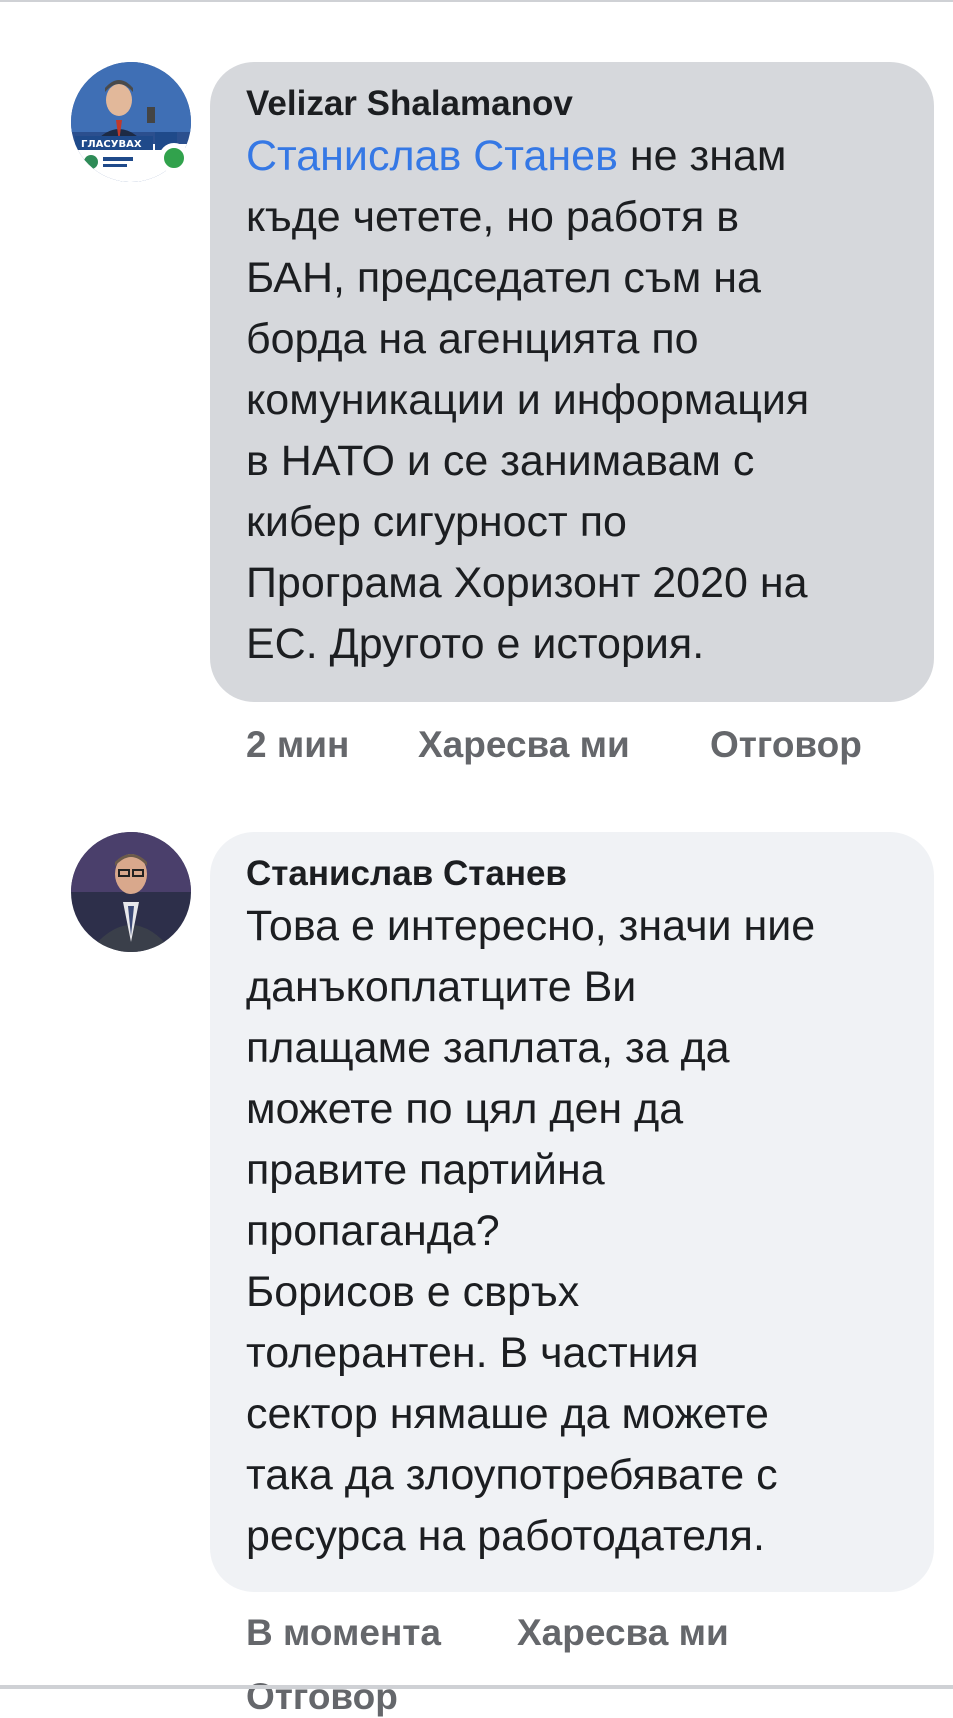 This screenshot has width=953, height=1718. What do you see at coordinates (432, 156) in the screenshot?
I see `mention-link: Станислав Станев` at bounding box center [432, 156].